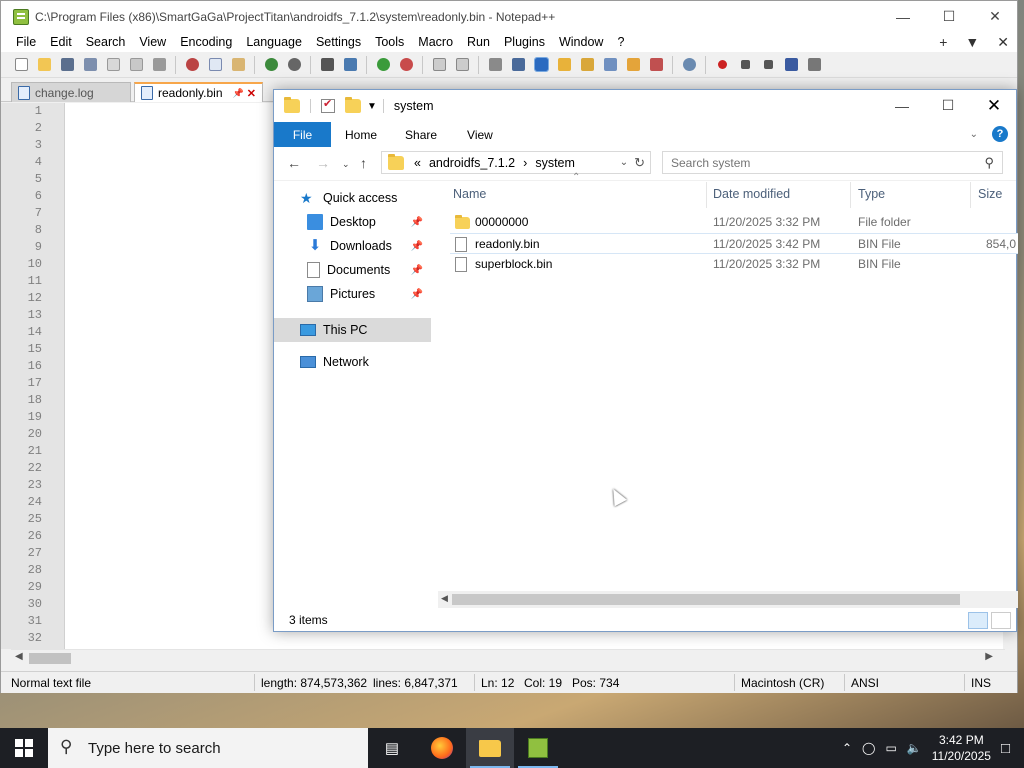 This screenshot has height=768, width=1024. I want to click on breadcrumb-androidfs: androidfs_7.1.2, so click(472, 163).